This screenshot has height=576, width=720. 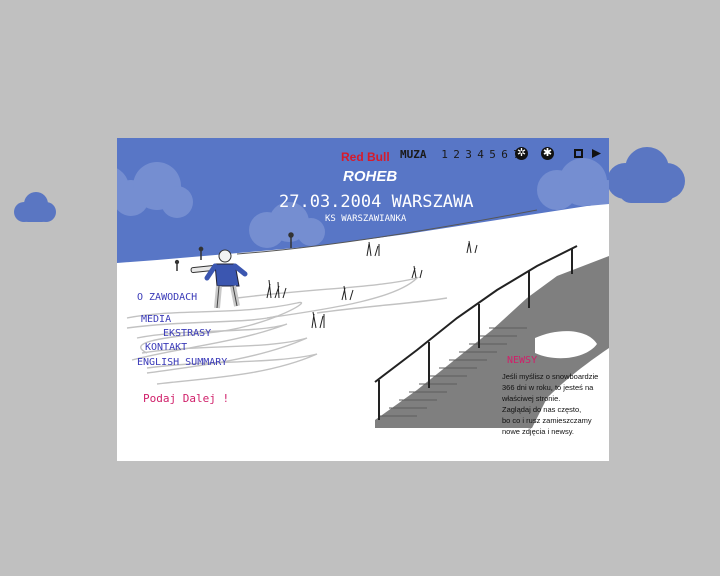 I want to click on news-line: 366 dni w roku, to jesteś na, so click(x=548, y=387).